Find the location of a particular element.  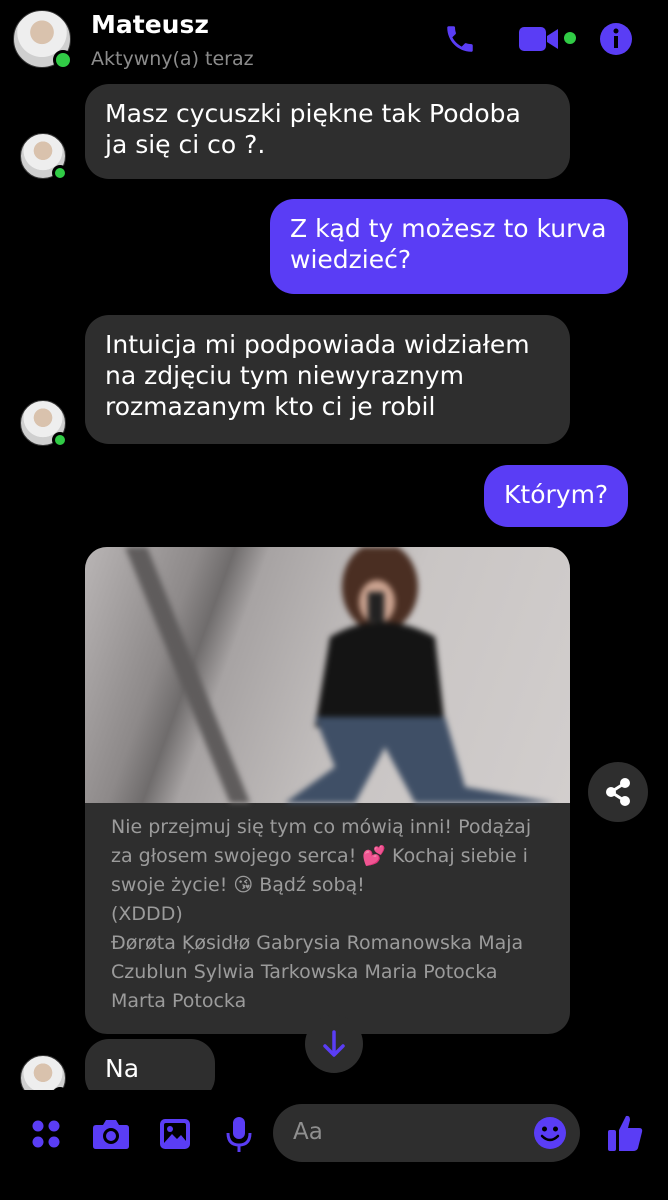

gallery-icon is located at coordinates (175, 1134).